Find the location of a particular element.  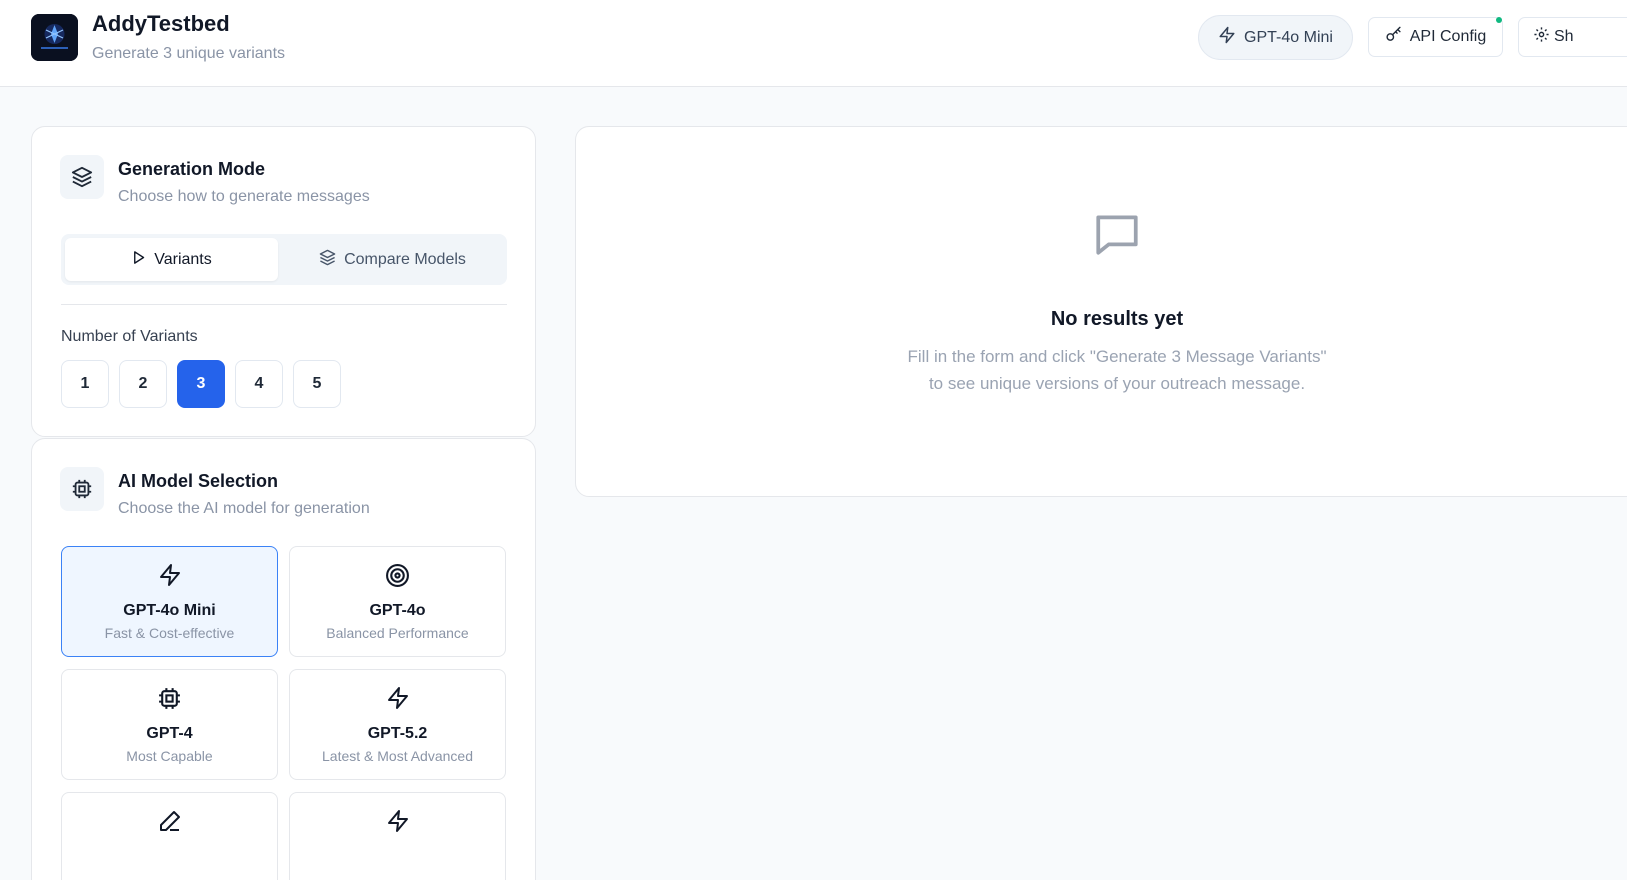

share-label: Sh is located at coordinates (1564, 36).